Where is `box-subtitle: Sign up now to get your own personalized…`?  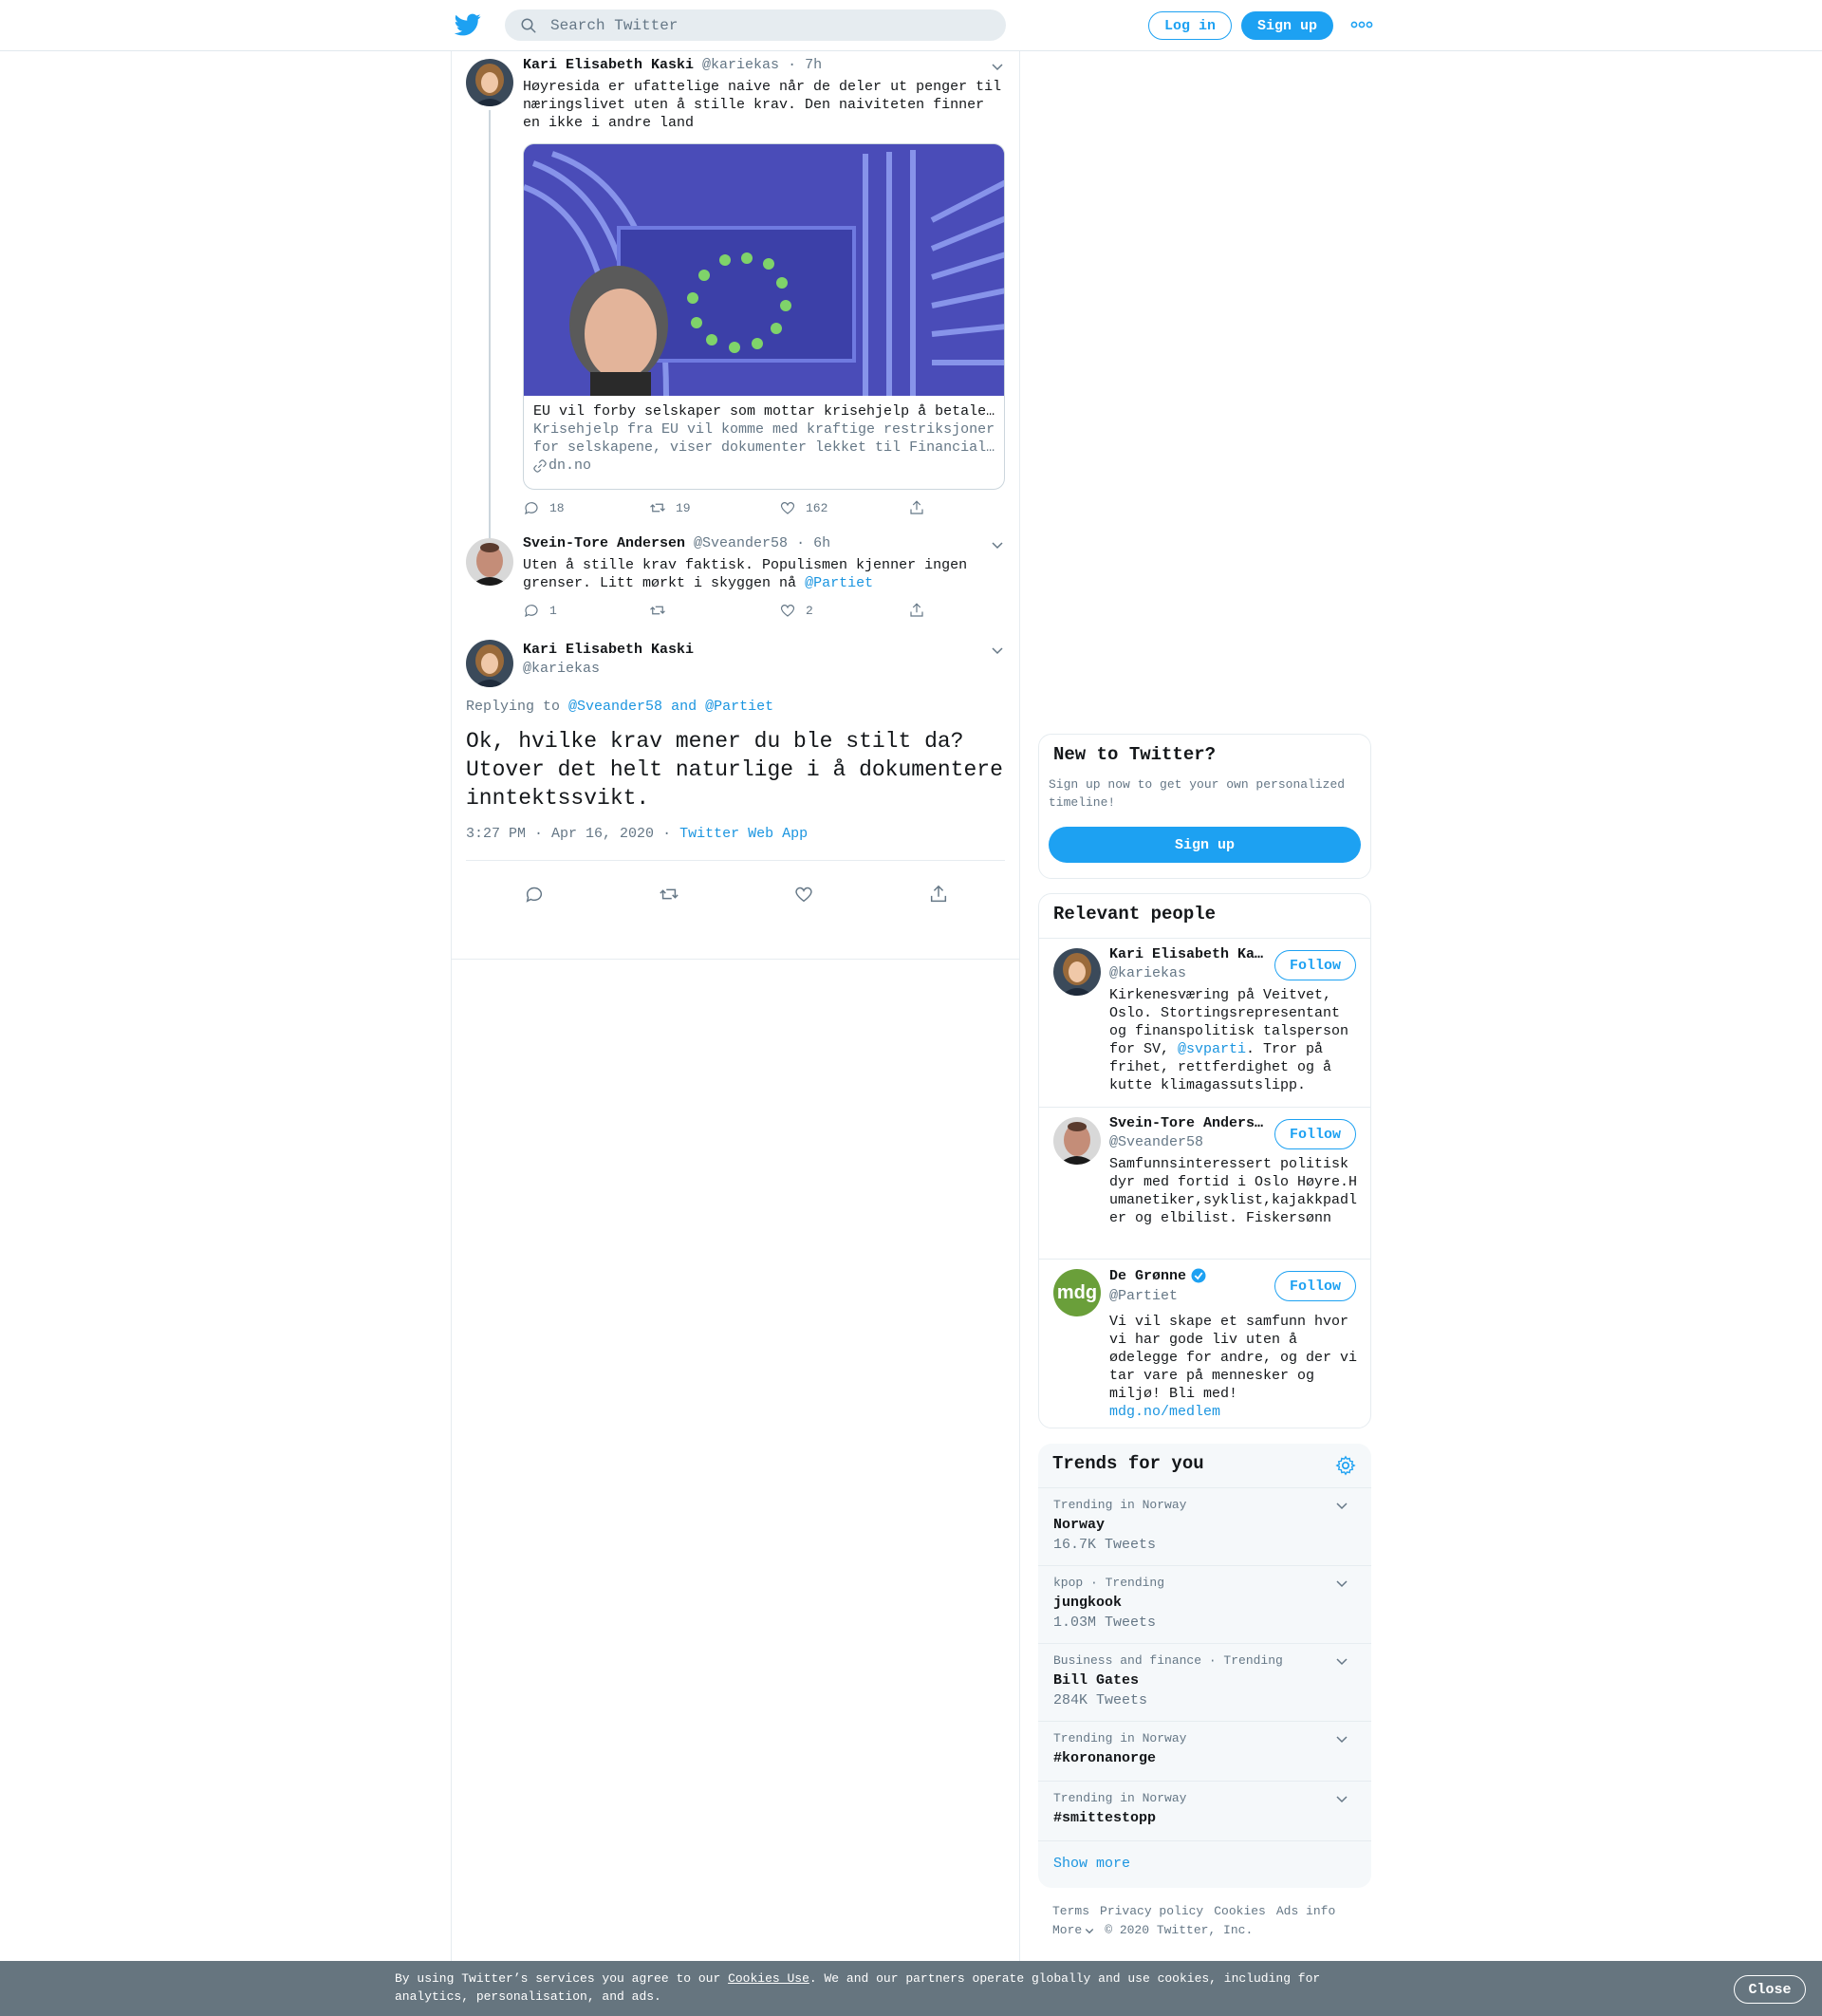 box-subtitle: Sign up now to get your own personalized… is located at coordinates (1197, 793).